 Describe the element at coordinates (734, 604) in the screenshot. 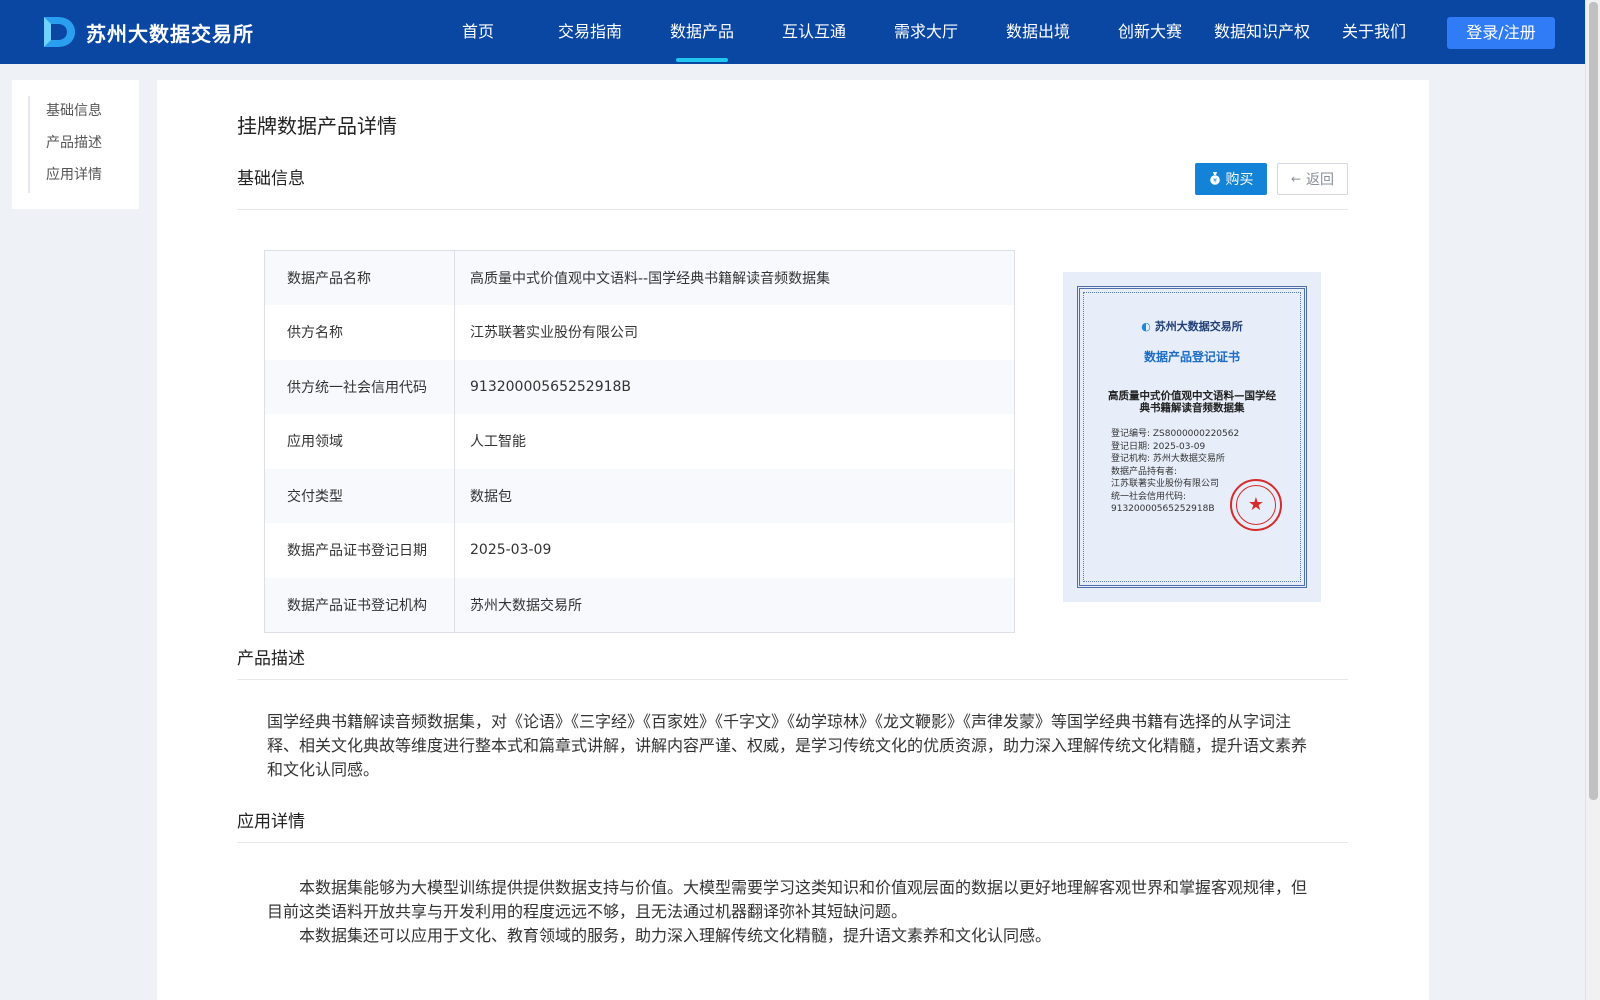

I see `info-value: 苏州大数据交易所` at that location.